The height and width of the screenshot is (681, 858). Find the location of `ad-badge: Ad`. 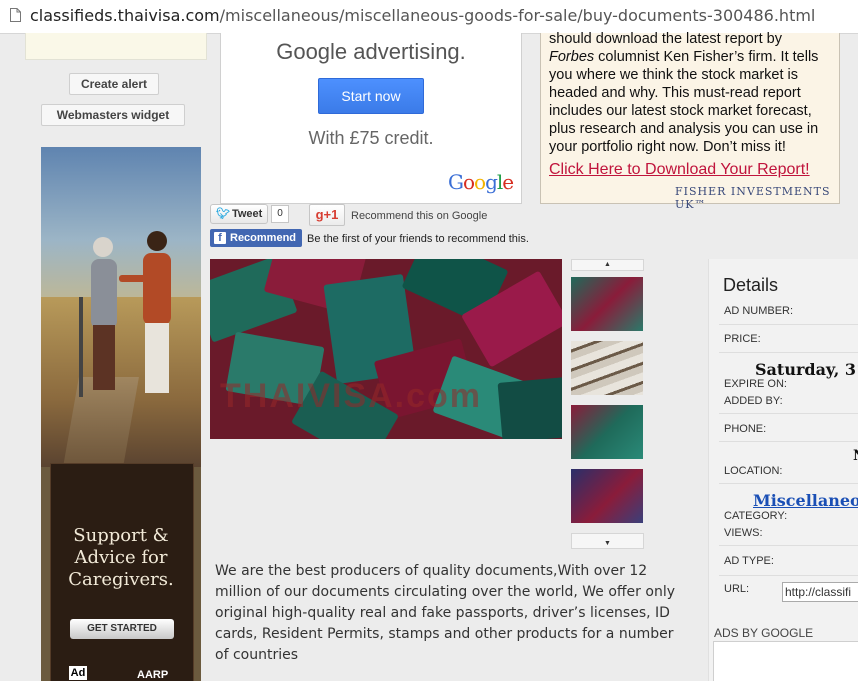

ad-badge: Ad is located at coordinates (78, 673).